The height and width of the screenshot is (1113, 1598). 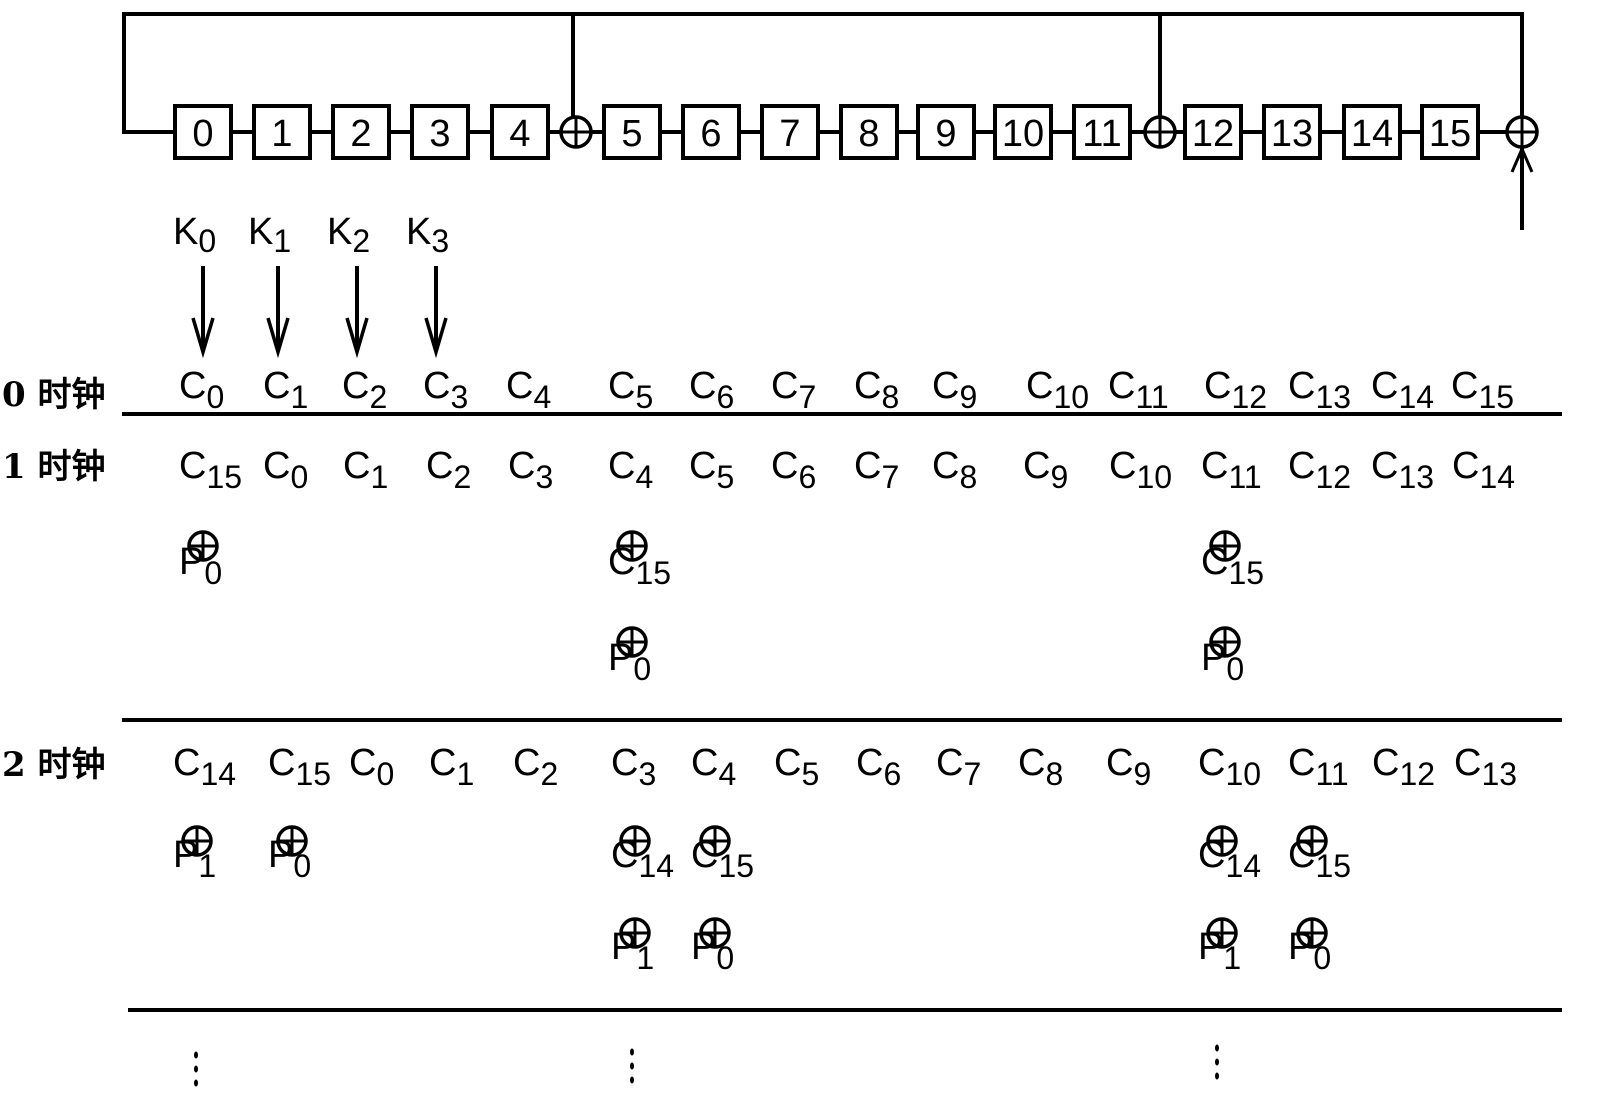 What do you see at coordinates (360, 134) in the screenshot?
I see `register-label: 2` at bounding box center [360, 134].